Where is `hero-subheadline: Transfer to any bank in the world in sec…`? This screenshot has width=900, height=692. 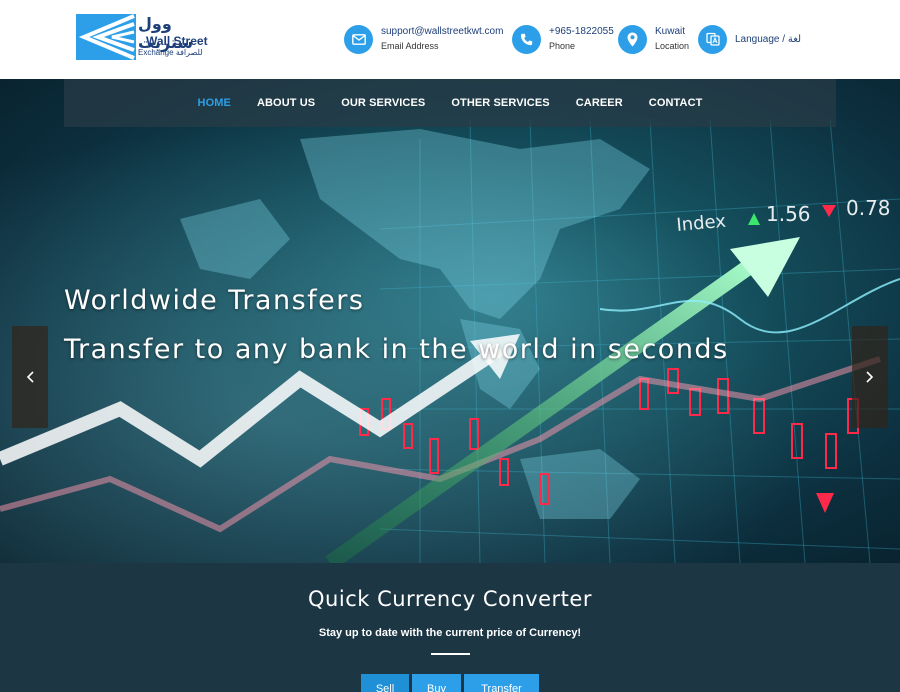 hero-subheadline: Transfer to any bank in the world in sec… is located at coordinates (396, 349).